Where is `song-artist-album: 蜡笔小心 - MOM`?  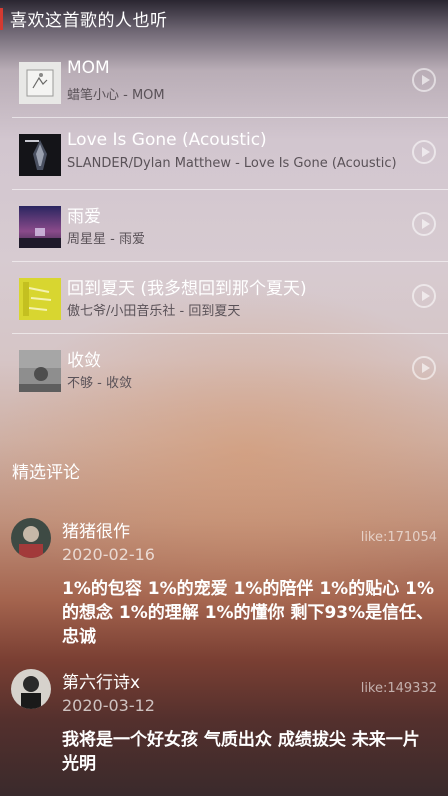
song-artist-album: 蜡笔小心 - MOM is located at coordinates (116, 95).